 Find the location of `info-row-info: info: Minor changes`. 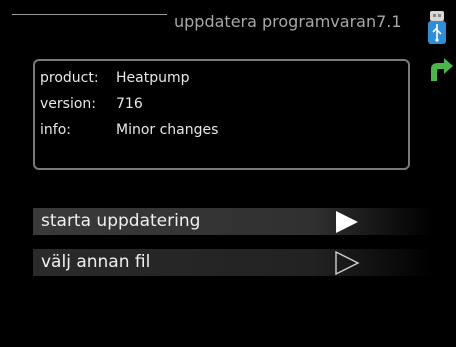

info-row-info: info: Minor changes is located at coordinates (129, 130).